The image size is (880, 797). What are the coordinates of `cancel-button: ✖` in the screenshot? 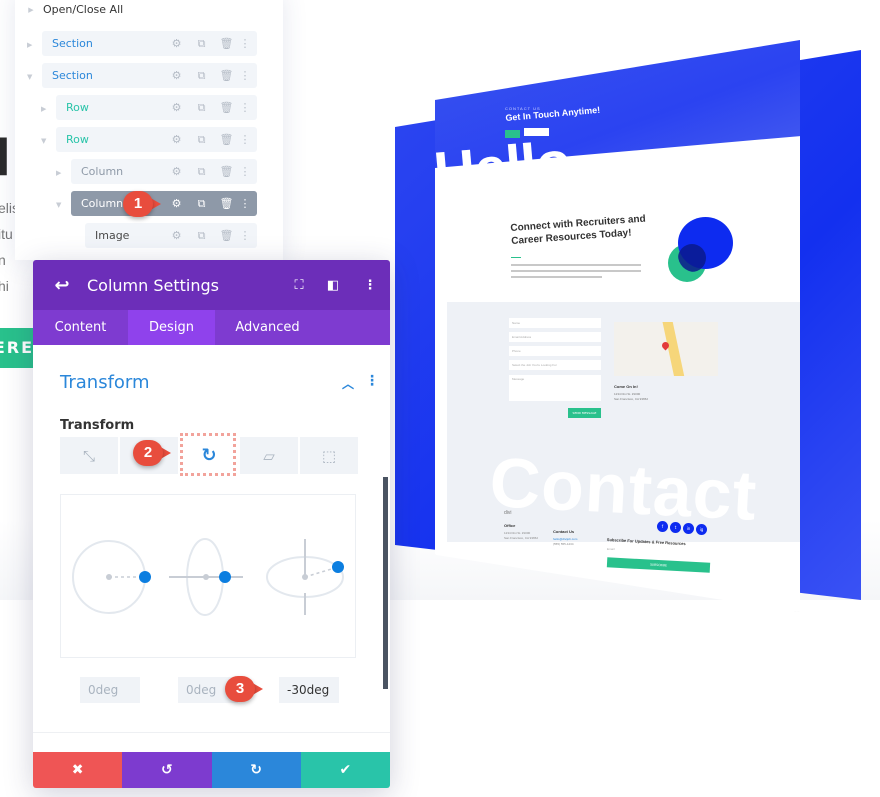 It's located at (78, 770).